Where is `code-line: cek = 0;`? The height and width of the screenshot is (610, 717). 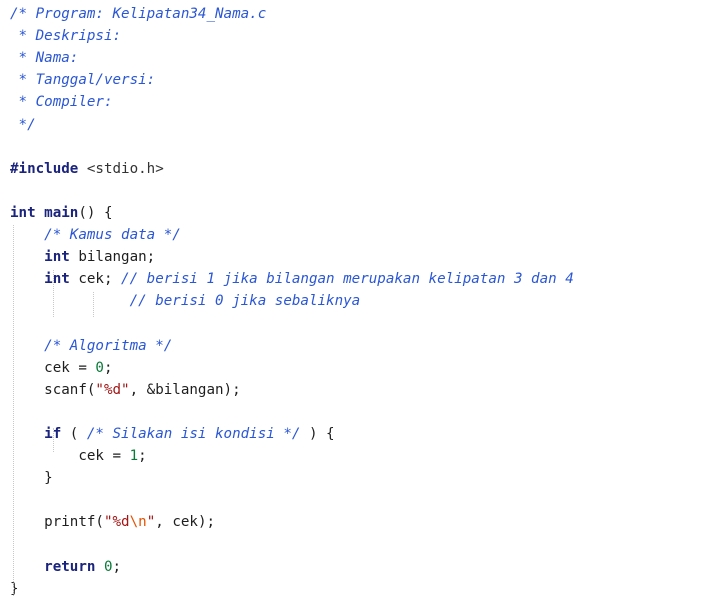 code-line: cek = 0; is located at coordinates (61, 368).